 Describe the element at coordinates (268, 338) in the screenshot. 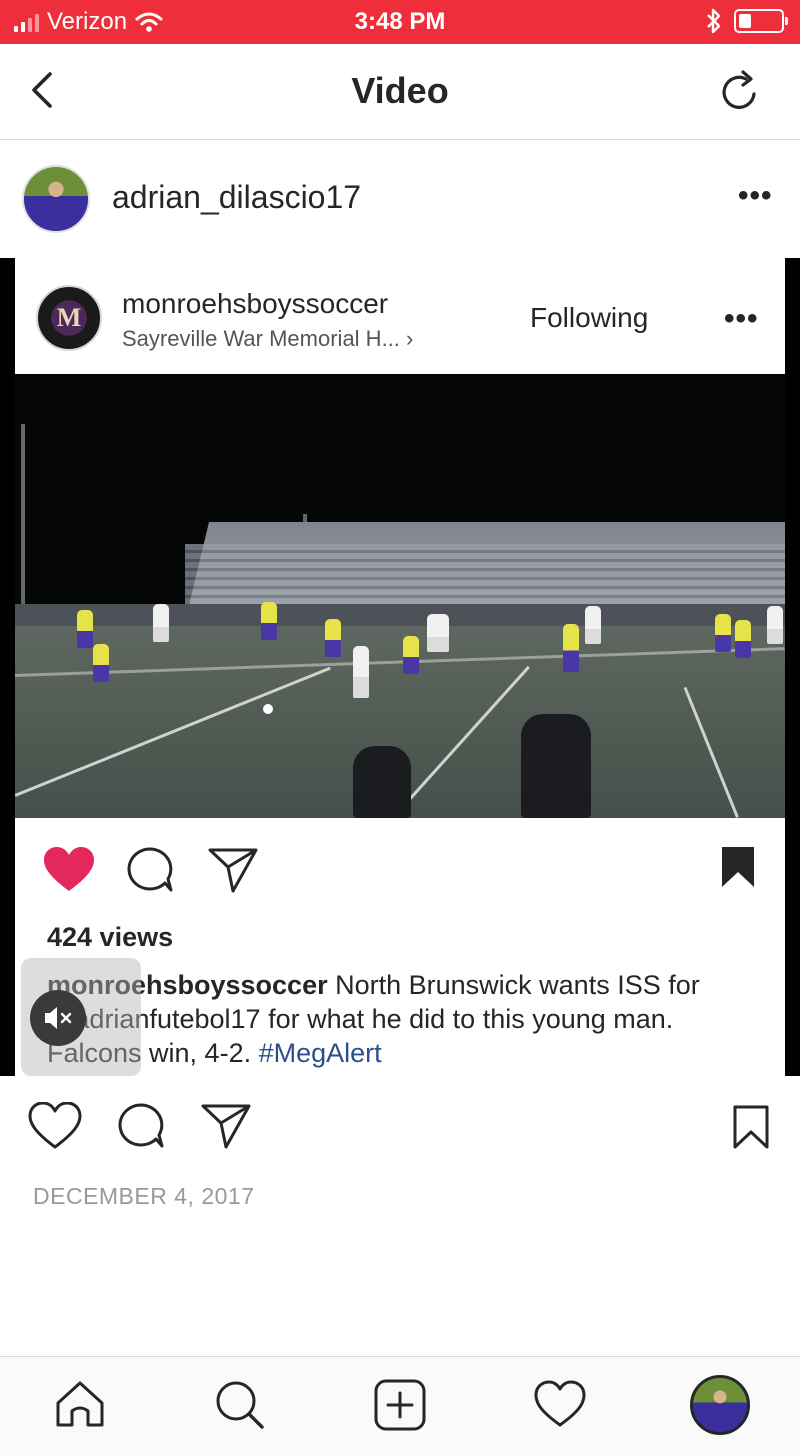

I see `embedded-location: Sayreville War Memorial H... ›` at that location.